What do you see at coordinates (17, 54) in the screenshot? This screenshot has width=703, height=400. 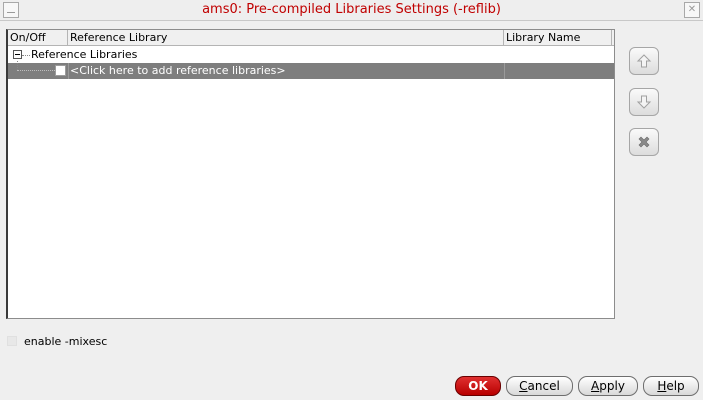 I see `collapse-icon` at bounding box center [17, 54].